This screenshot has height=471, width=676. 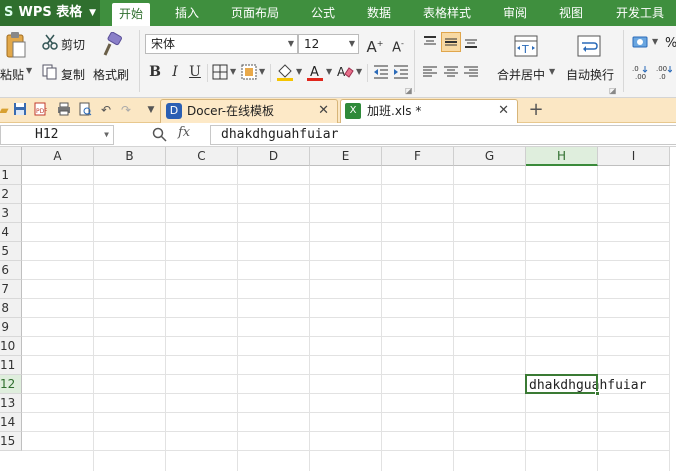 What do you see at coordinates (57, 135) in the screenshot?
I see `name-box: H12 ▼` at bounding box center [57, 135].